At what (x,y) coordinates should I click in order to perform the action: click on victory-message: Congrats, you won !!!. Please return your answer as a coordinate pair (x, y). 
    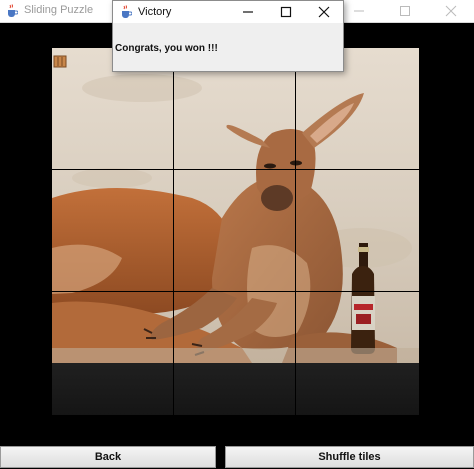
    Looking at the image, I should click on (166, 48).